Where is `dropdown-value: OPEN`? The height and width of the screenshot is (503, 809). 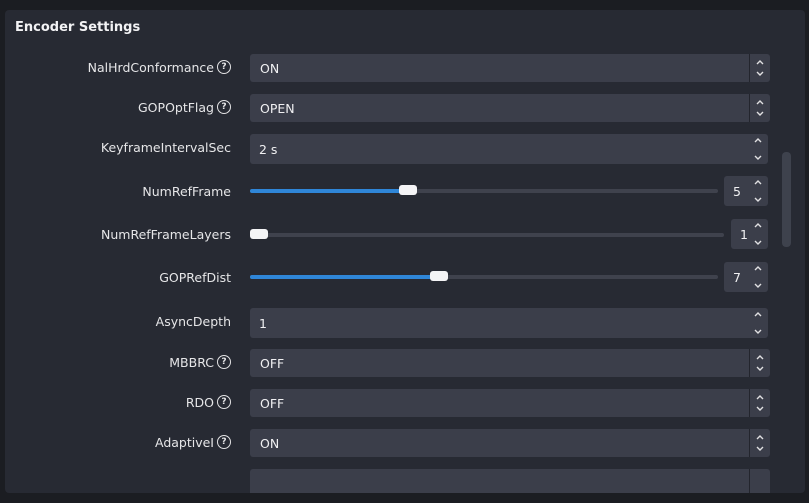 dropdown-value: OPEN is located at coordinates (277, 108).